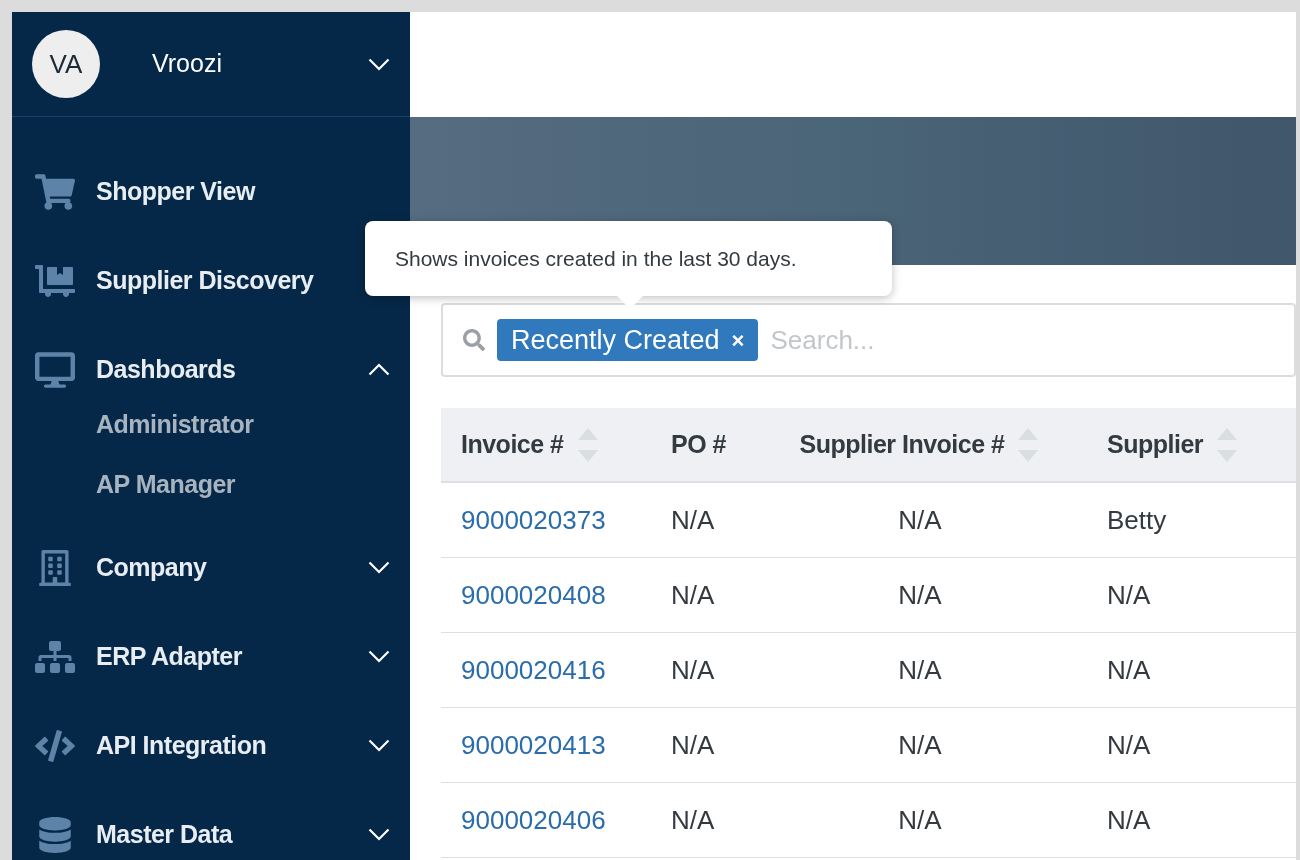  I want to click on sidebar-item: Master Data, so click(211, 825).